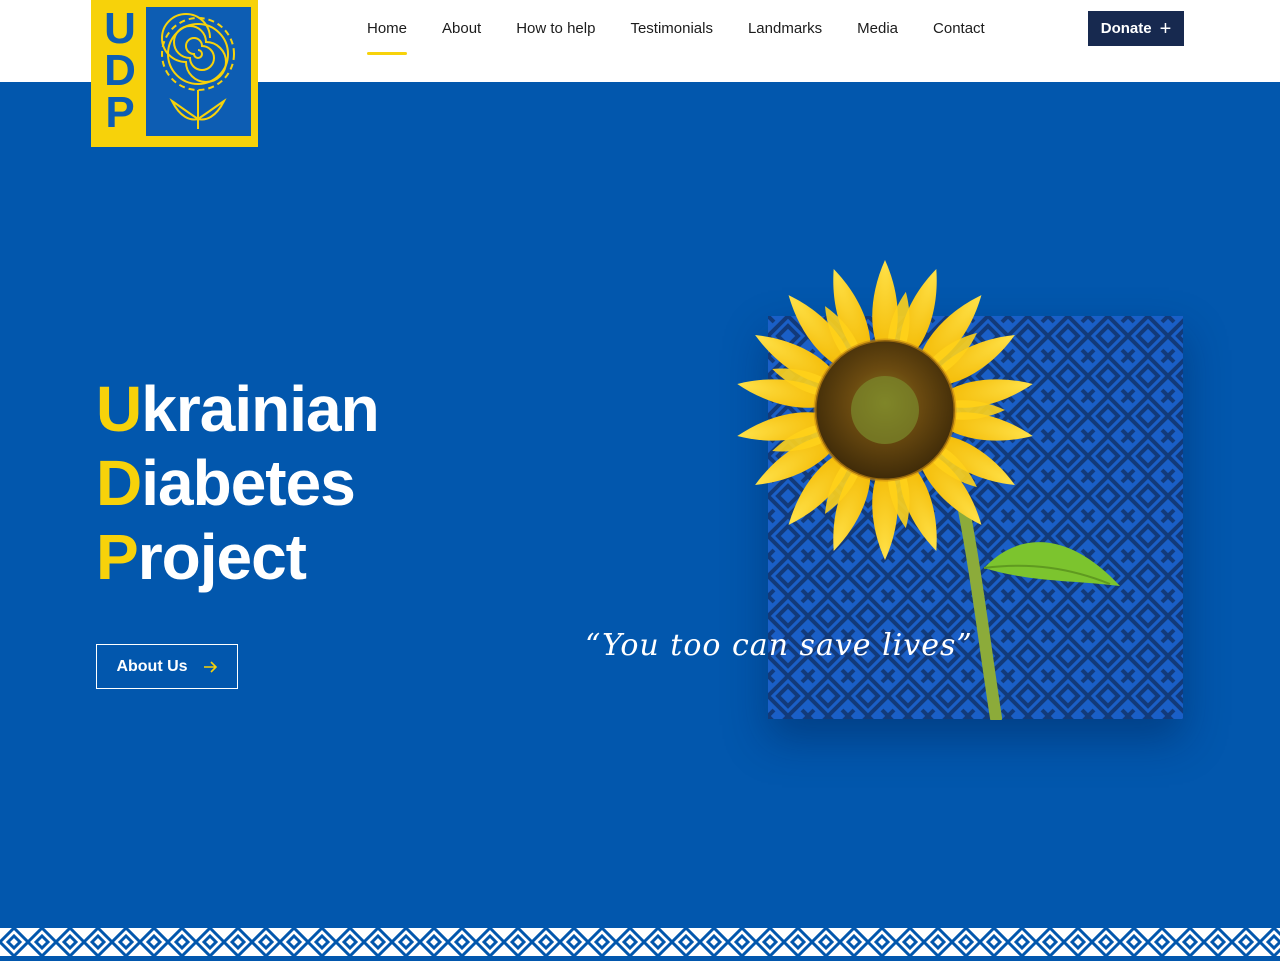  I want to click on title-line-project: Project, so click(237, 557).